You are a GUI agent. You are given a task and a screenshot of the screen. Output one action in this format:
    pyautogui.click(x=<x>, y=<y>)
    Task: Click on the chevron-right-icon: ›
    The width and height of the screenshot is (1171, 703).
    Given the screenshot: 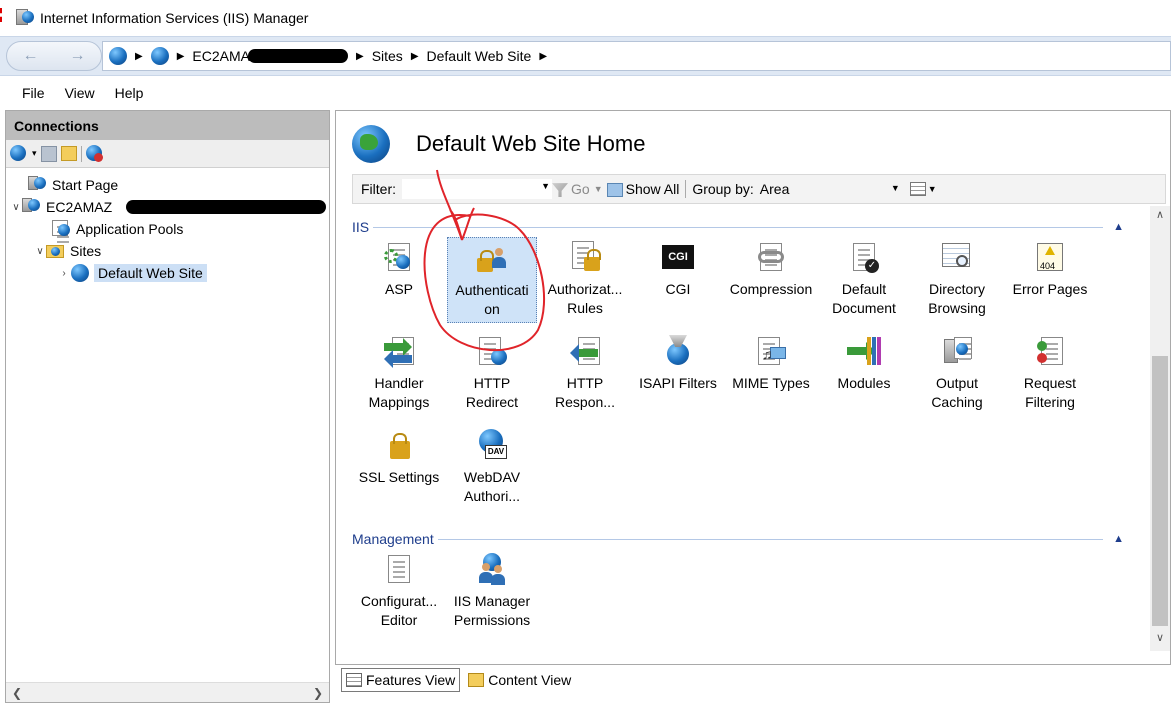 What is the action you would take?
    pyautogui.click(x=64, y=273)
    